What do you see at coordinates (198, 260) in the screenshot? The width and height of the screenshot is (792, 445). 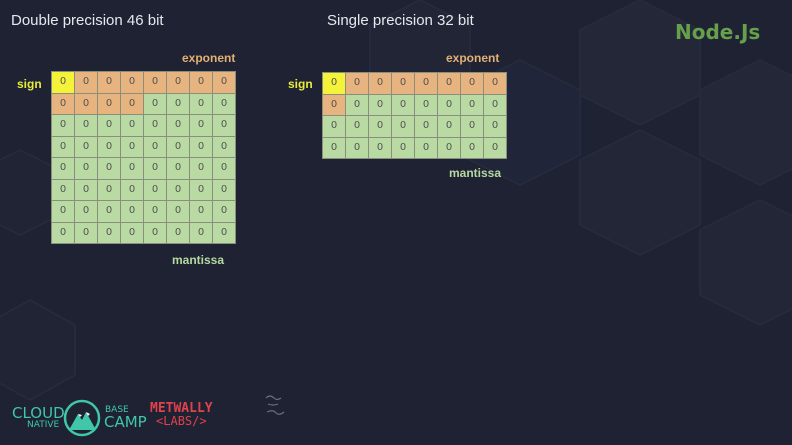 I see `double-mantissa-label: mantissa` at bounding box center [198, 260].